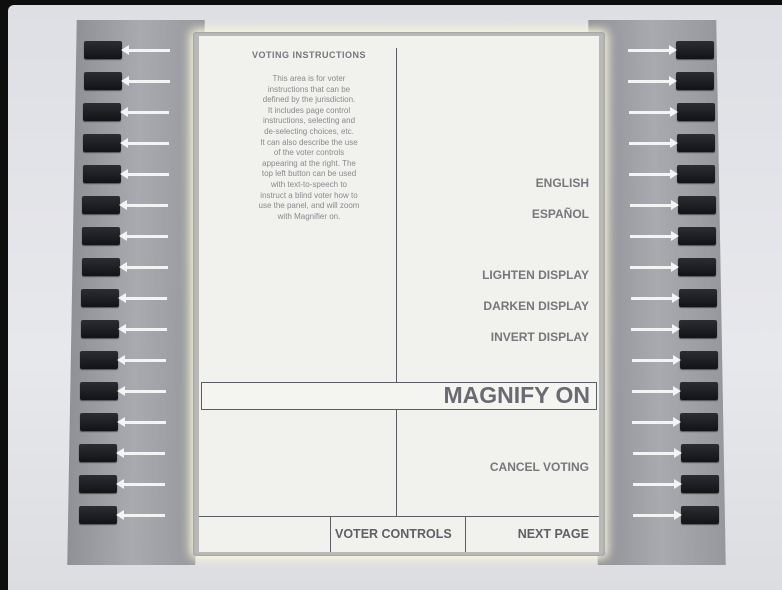 Image resolution: width=782 pixels, height=590 pixels. Describe the element at coordinates (465, 534) in the screenshot. I see `footer-separator-right` at that location.